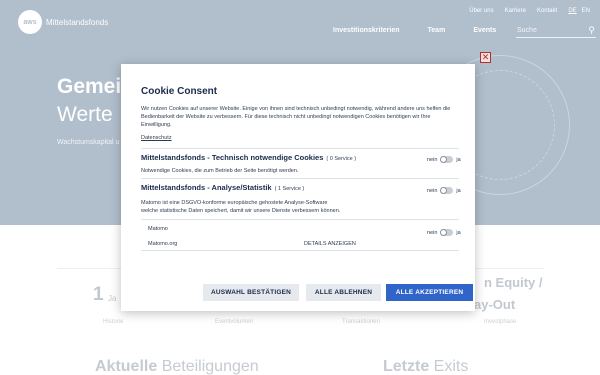 The height and width of the screenshot is (375, 600). Describe the element at coordinates (206, 187) in the screenshot. I see `section-analytics-title: Mittelstandsfonds - Analyse/Statistik` at that location.